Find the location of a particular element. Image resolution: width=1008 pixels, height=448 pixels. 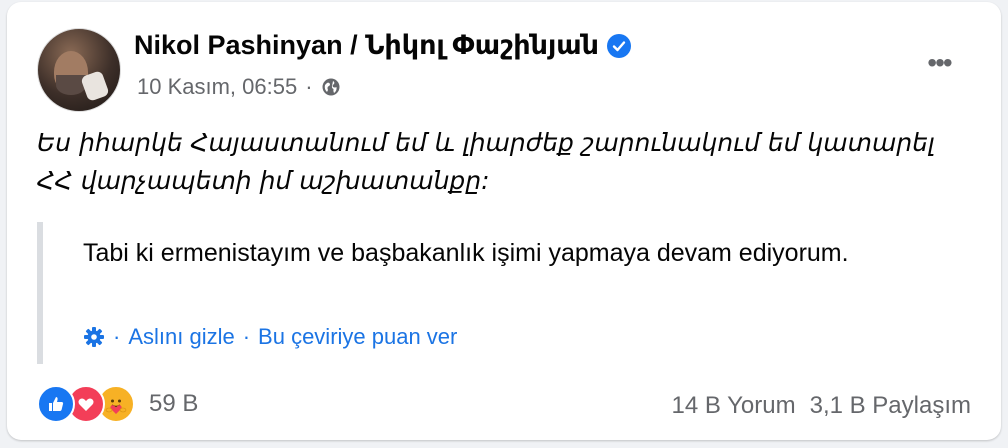

translation-actions: · Aslını gizle · Bu çeviriye puan ver is located at coordinates (270, 337).